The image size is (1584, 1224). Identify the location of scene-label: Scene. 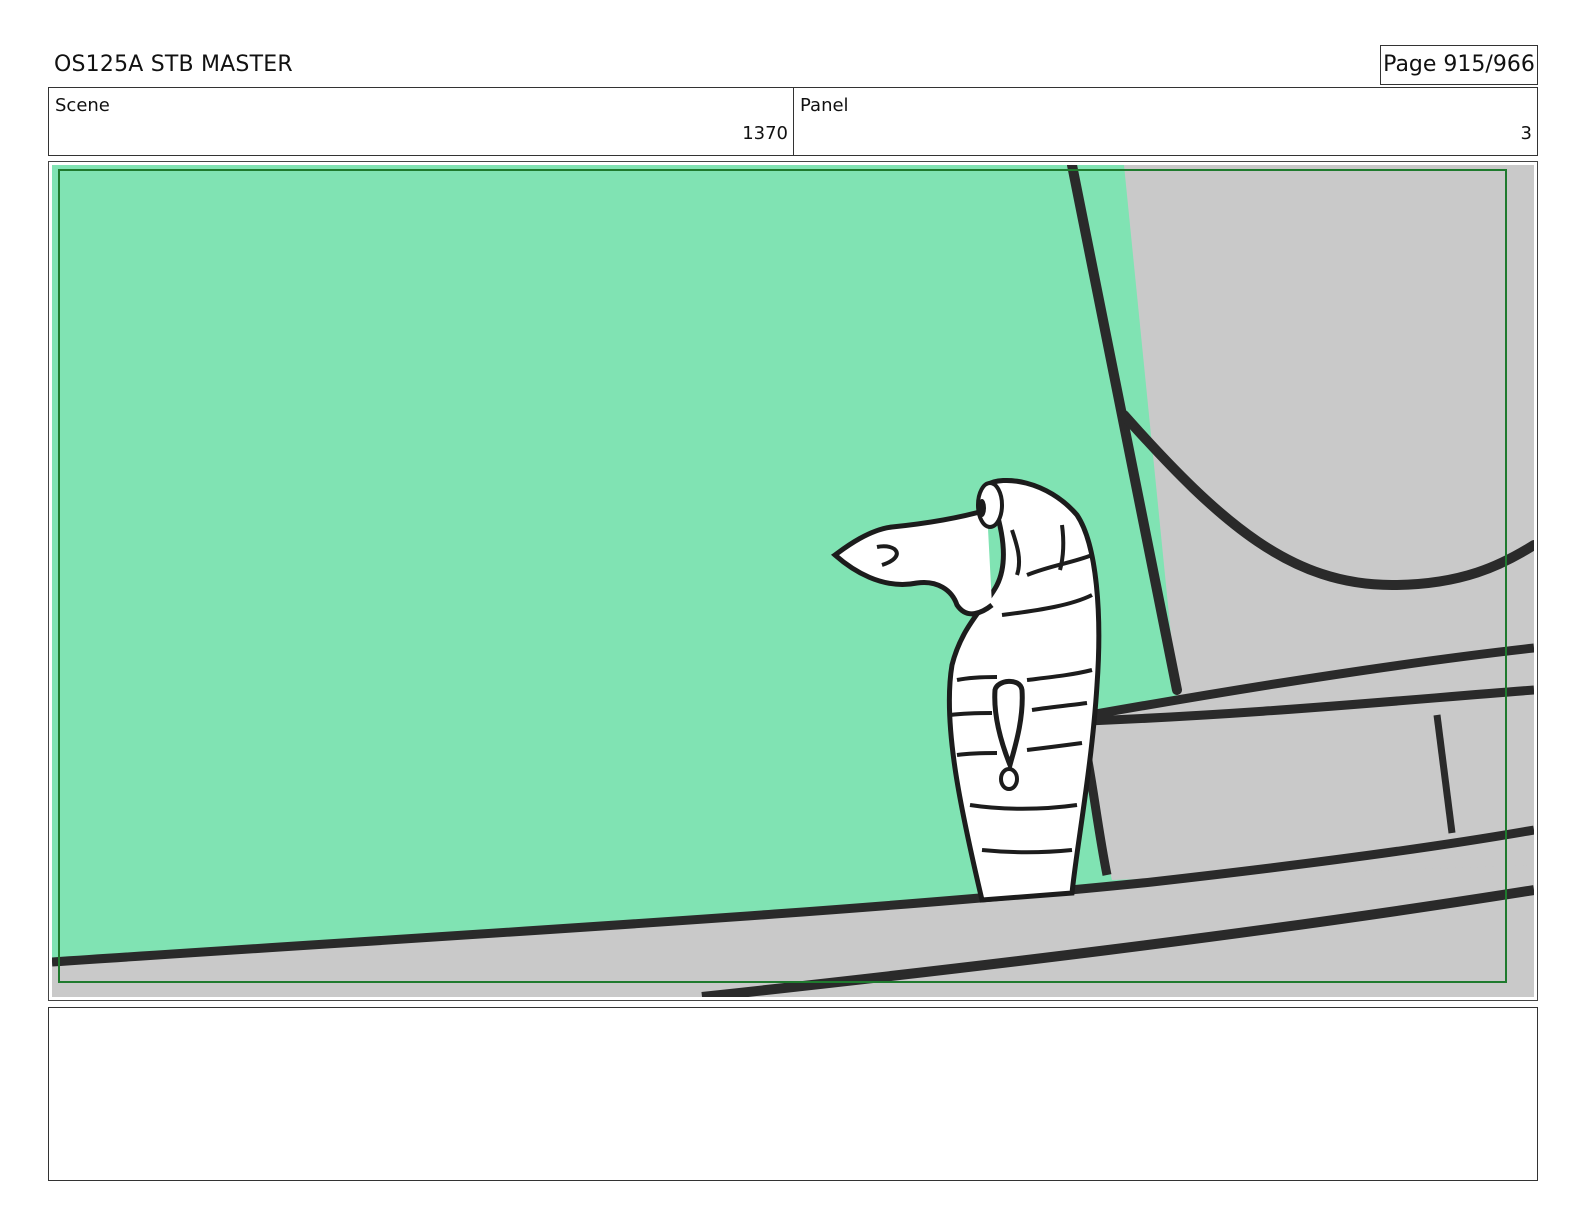
(82, 105).